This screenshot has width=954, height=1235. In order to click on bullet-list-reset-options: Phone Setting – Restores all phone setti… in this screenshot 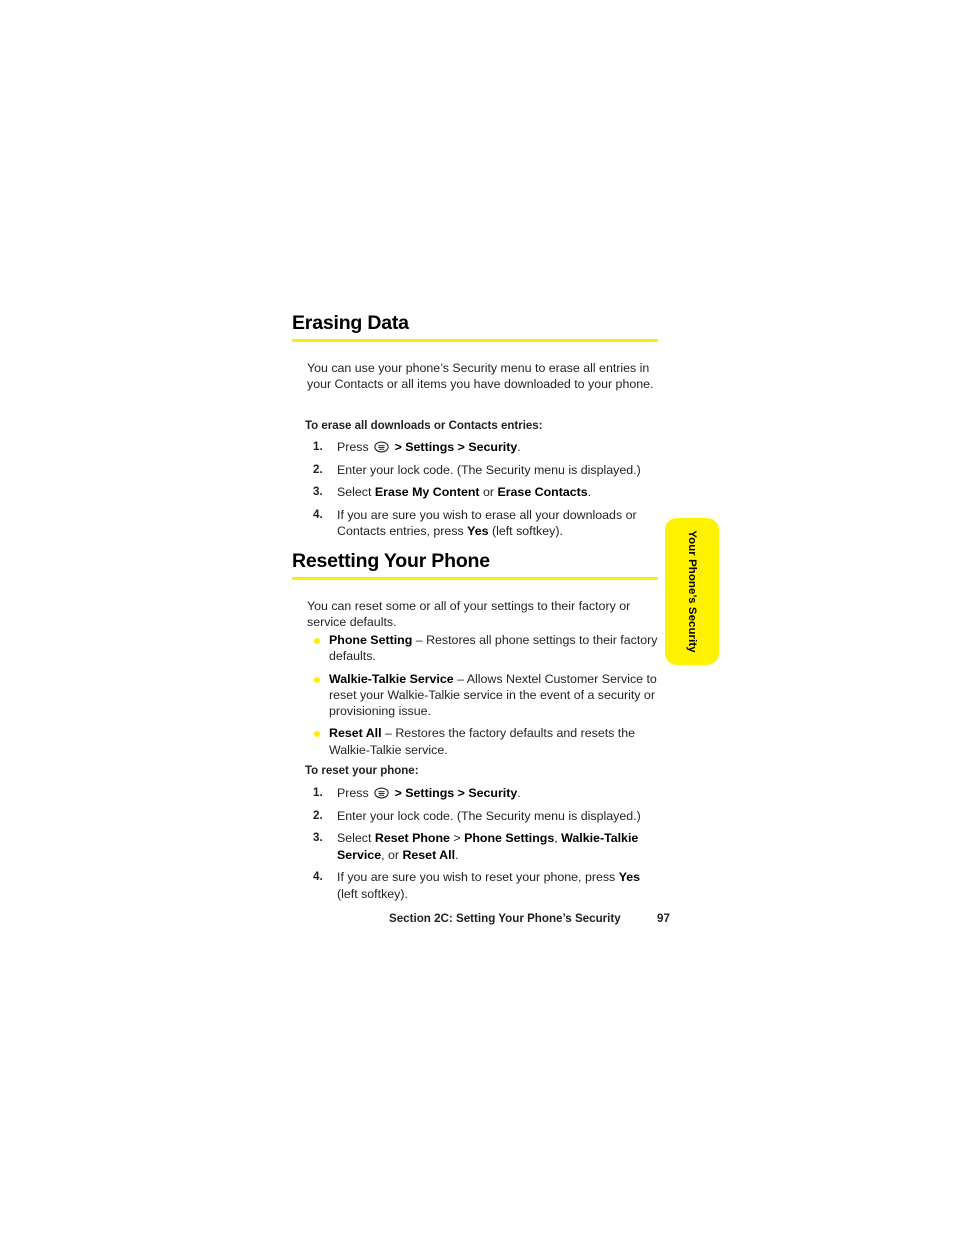, I will do `click(485, 698)`.